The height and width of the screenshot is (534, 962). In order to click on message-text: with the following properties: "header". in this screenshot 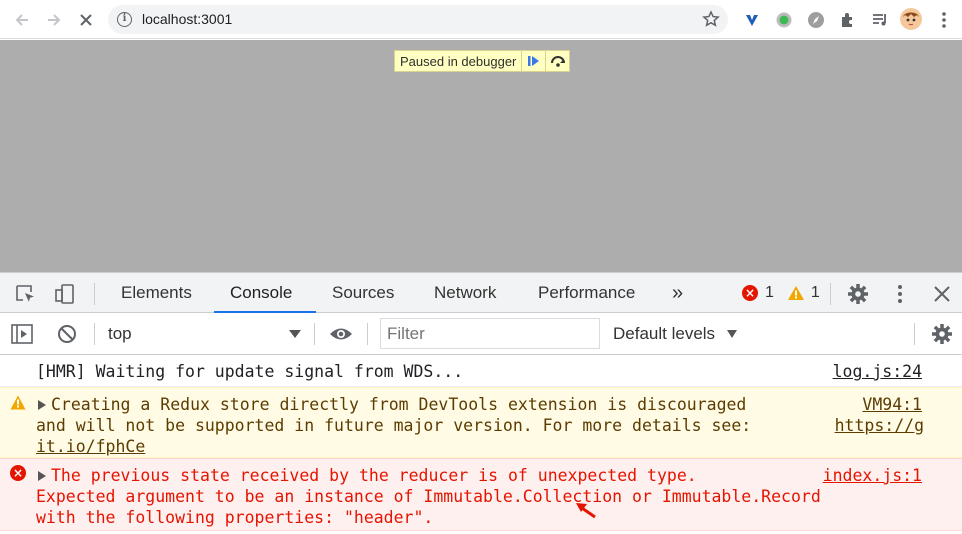, I will do `click(235, 517)`.